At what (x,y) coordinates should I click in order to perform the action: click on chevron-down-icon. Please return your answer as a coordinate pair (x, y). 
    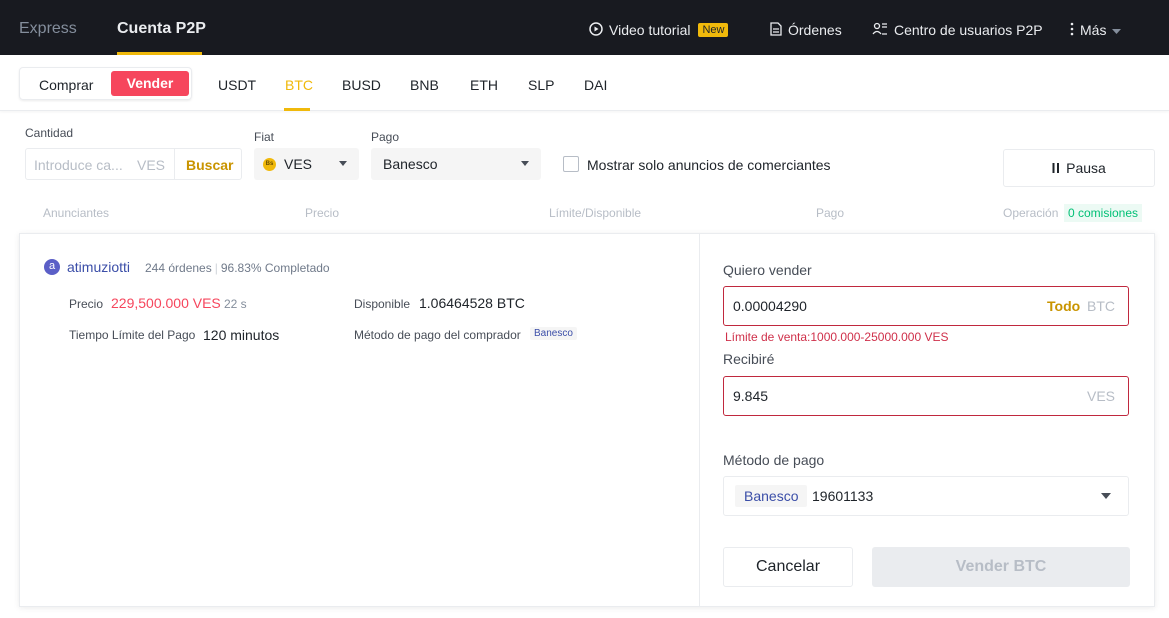
    Looking at the image, I should click on (1117, 30).